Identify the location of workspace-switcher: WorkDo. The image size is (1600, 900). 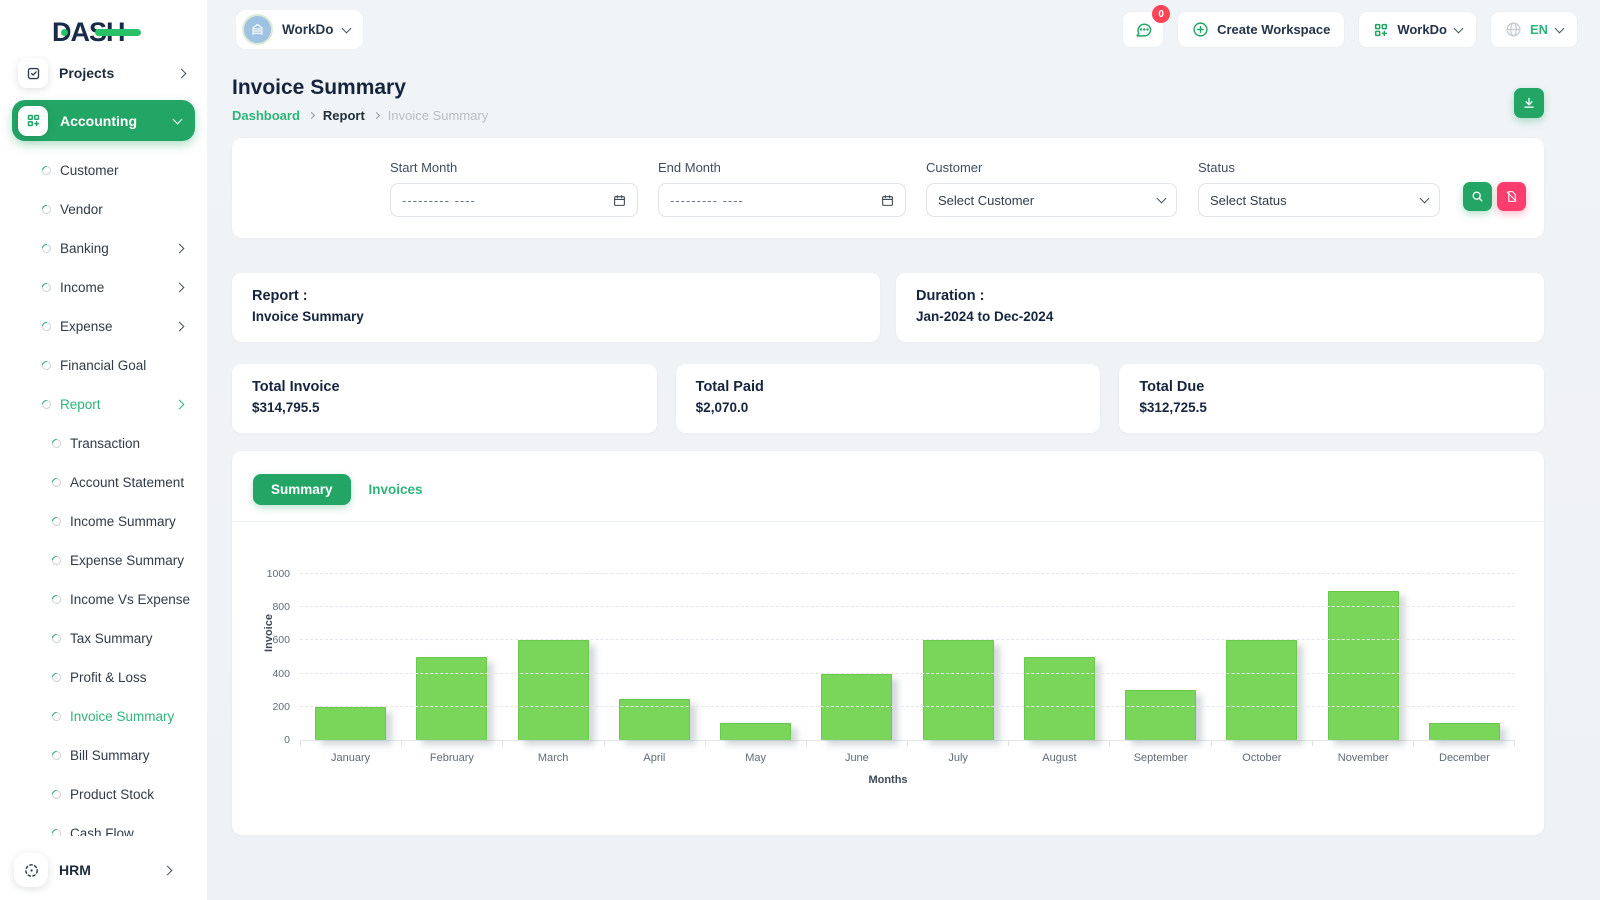
(299, 29).